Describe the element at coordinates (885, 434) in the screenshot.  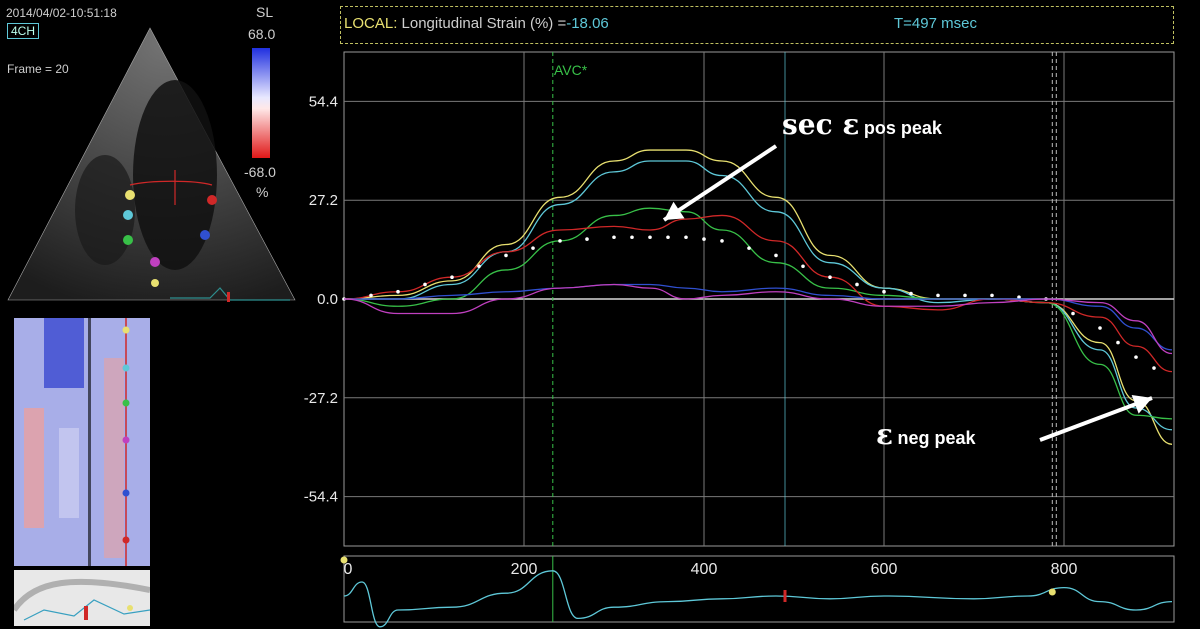
I see `annotation-neg-main: ε` at that location.